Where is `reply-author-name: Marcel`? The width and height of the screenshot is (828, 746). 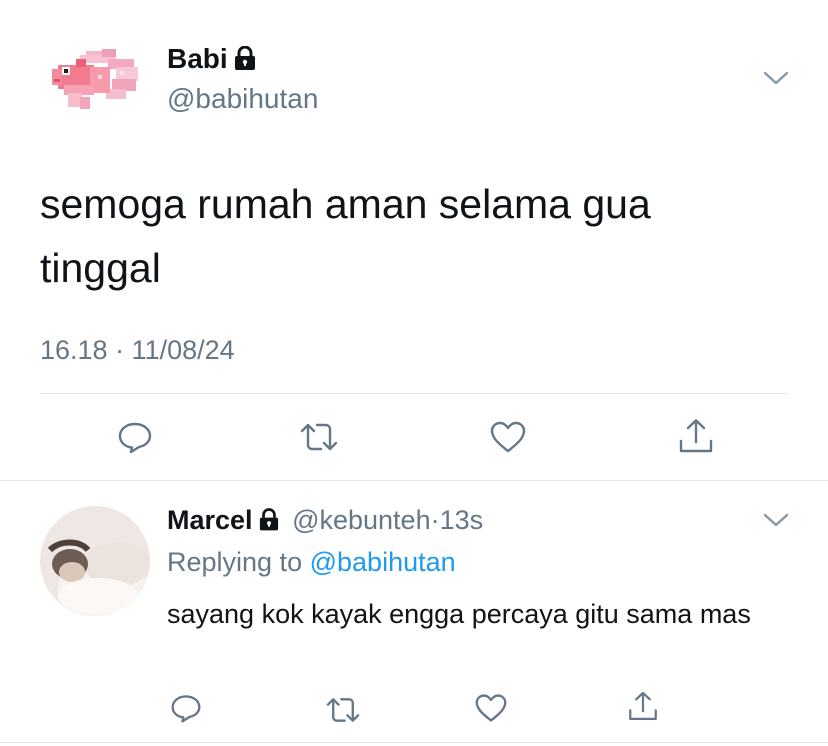 reply-author-name: Marcel is located at coordinates (210, 520).